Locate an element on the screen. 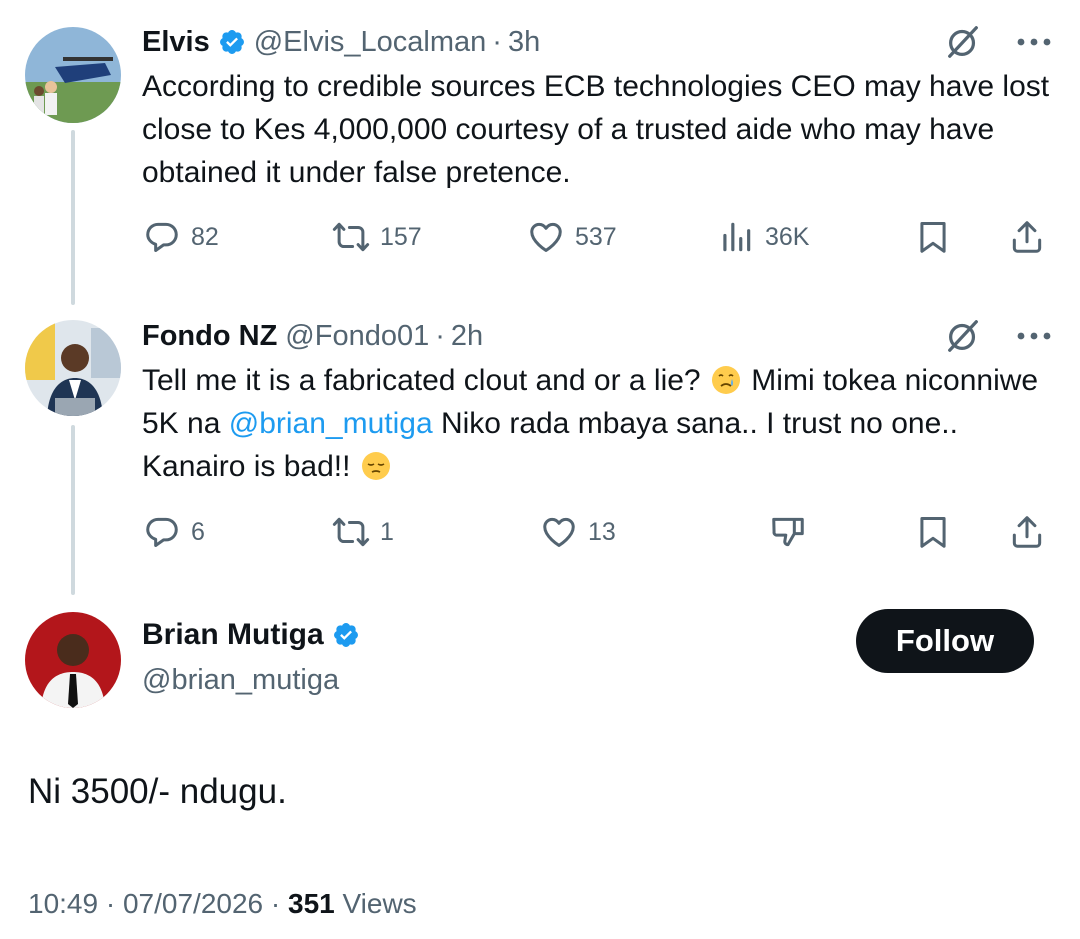  repost-button: 1 is located at coordinates (363, 532).